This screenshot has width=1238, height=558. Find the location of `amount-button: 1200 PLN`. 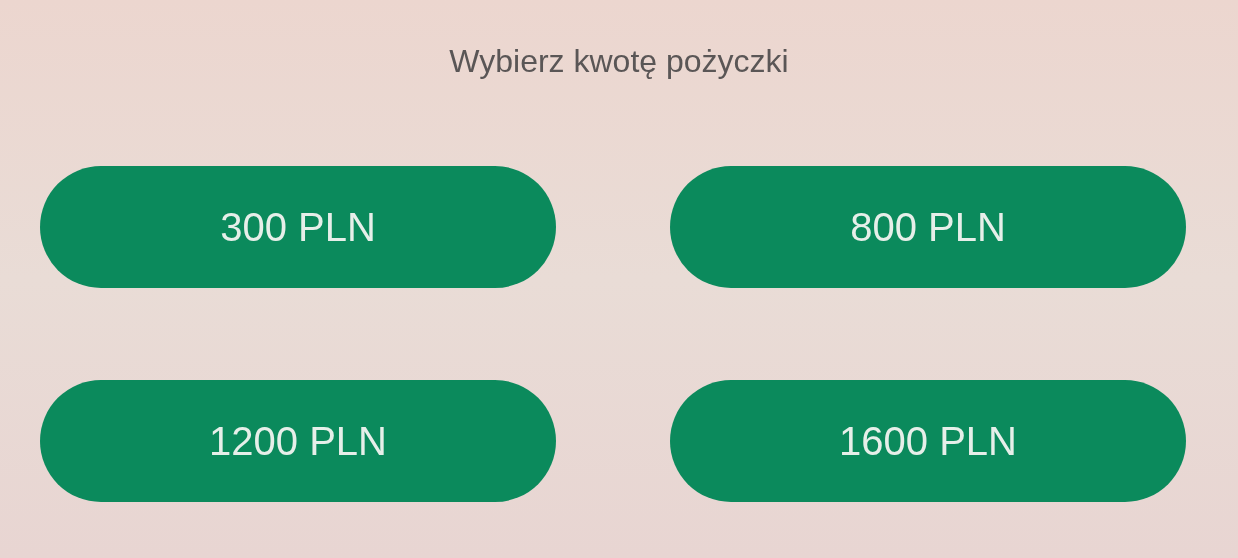

amount-button: 1200 PLN is located at coordinates (298, 441).